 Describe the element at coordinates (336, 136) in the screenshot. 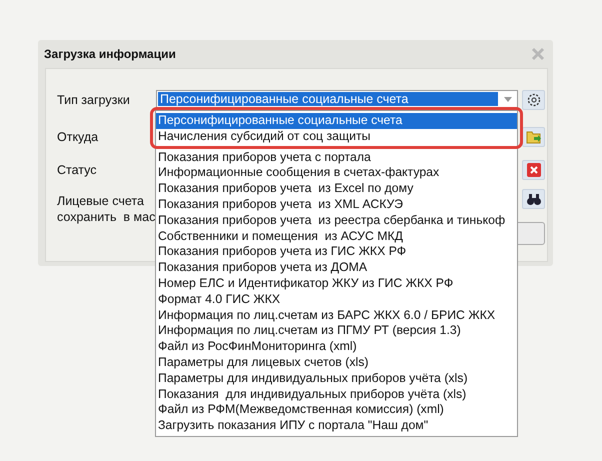

I see `dropdown-option: Начисления субсидий от соц защиты` at that location.